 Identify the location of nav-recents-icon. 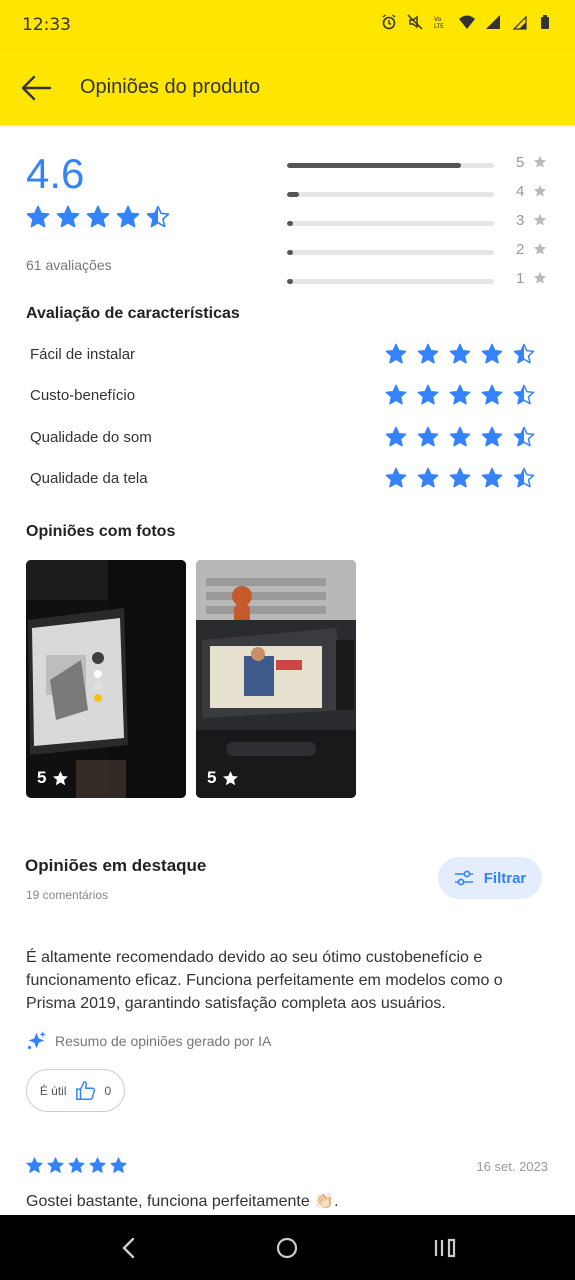
(446, 1248).